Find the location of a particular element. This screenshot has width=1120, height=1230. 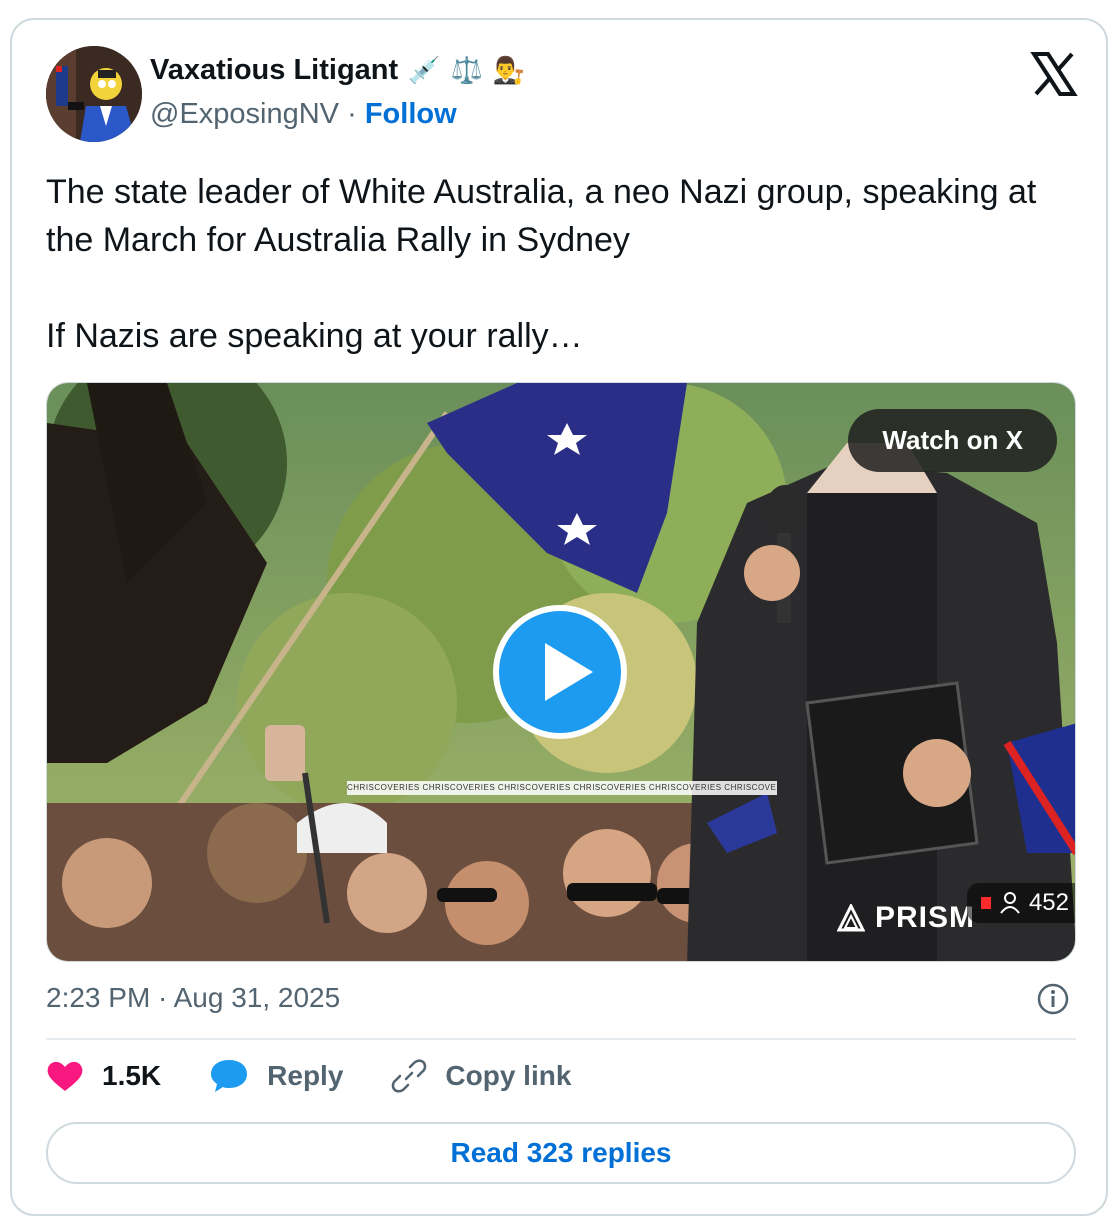

copy-link-button: Copy link is located at coordinates (481, 1076).